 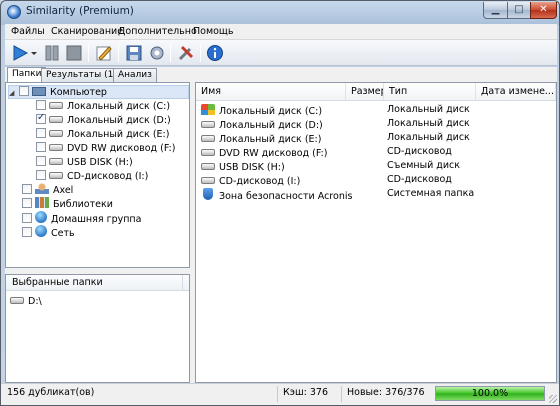 I want to click on close-icon: ✕, so click(x=543, y=9).